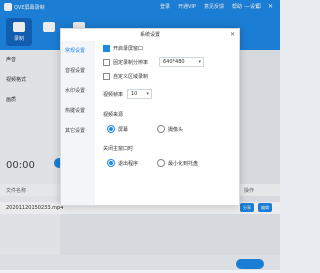 This screenshot has height=273, width=320. Describe the element at coordinates (123, 129) in the screenshot. I see `video-source-screen-label: 屏幕` at that location.